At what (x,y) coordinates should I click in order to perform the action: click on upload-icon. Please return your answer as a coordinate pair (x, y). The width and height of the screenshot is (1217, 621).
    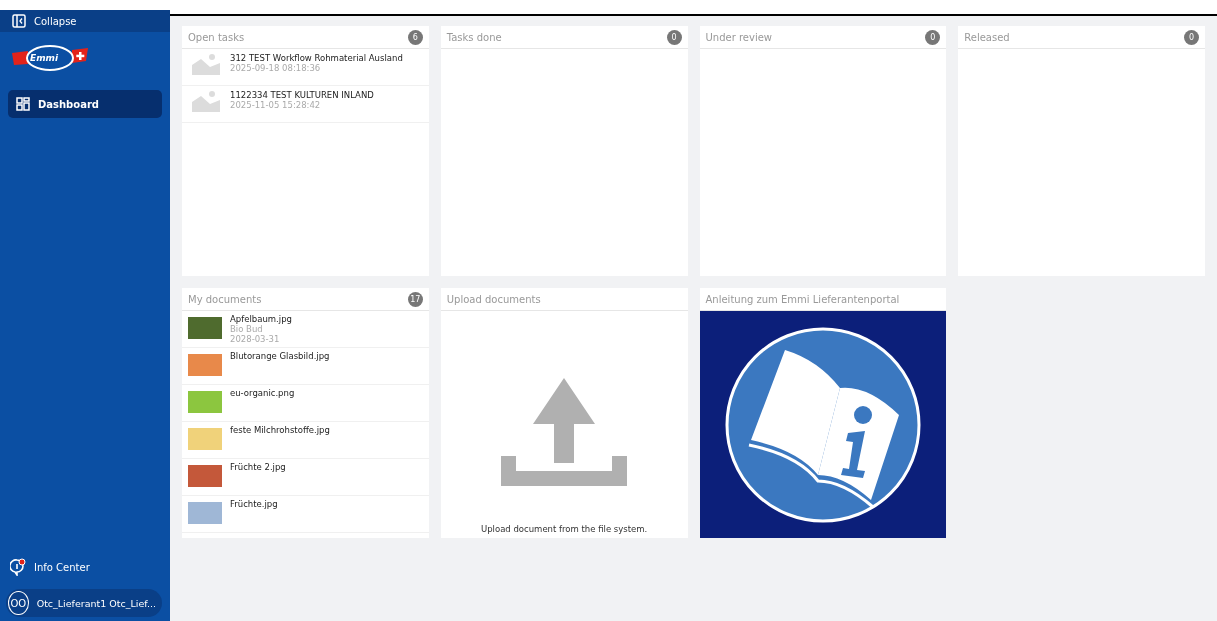
    Looking at the image, I should click on (564, 433).